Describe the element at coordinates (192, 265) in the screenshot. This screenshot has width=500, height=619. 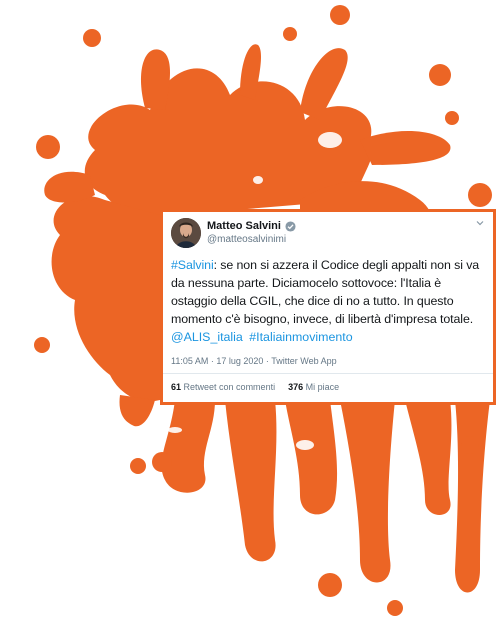
I see `hashtag-link: #Salvini` at that location.